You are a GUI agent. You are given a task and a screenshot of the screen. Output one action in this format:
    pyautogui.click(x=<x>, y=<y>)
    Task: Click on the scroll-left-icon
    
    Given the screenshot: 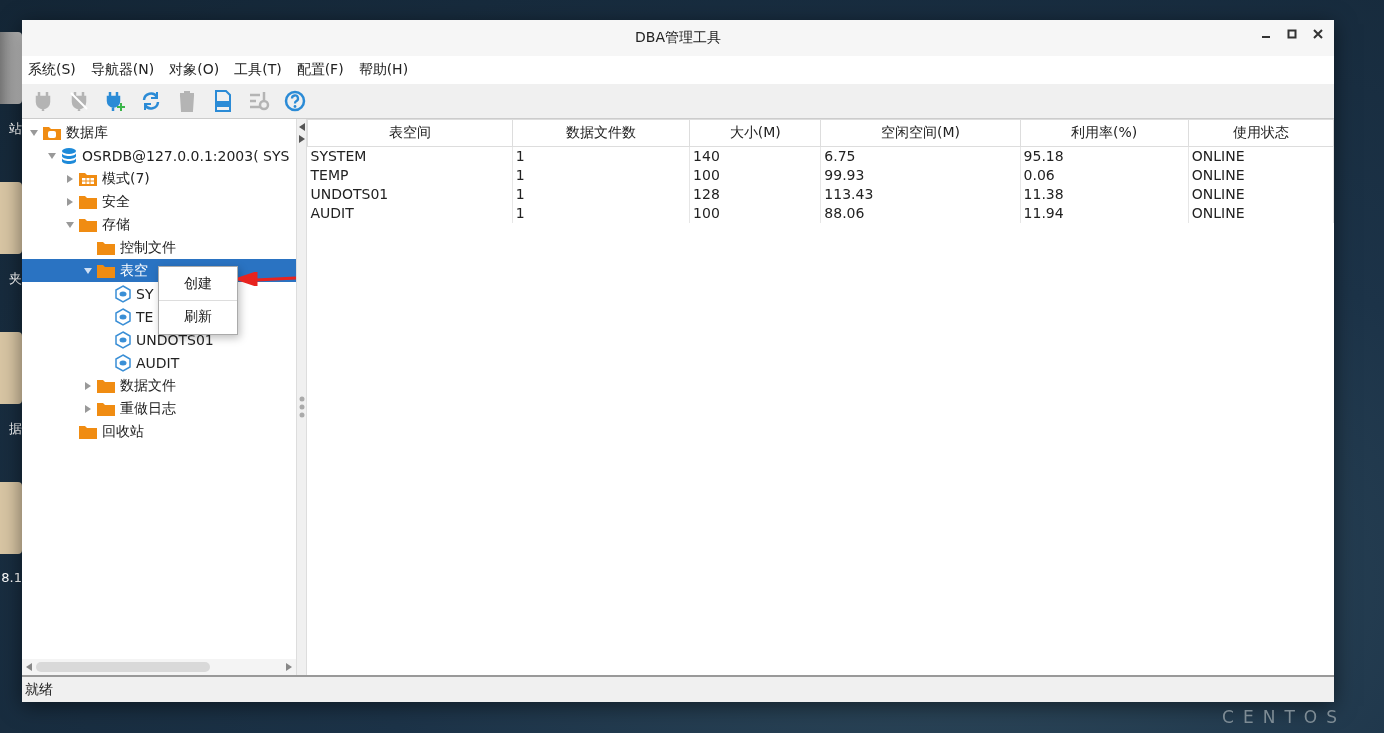 What is the action you would take?
    pyautogui.click(x=29, y=667)
    